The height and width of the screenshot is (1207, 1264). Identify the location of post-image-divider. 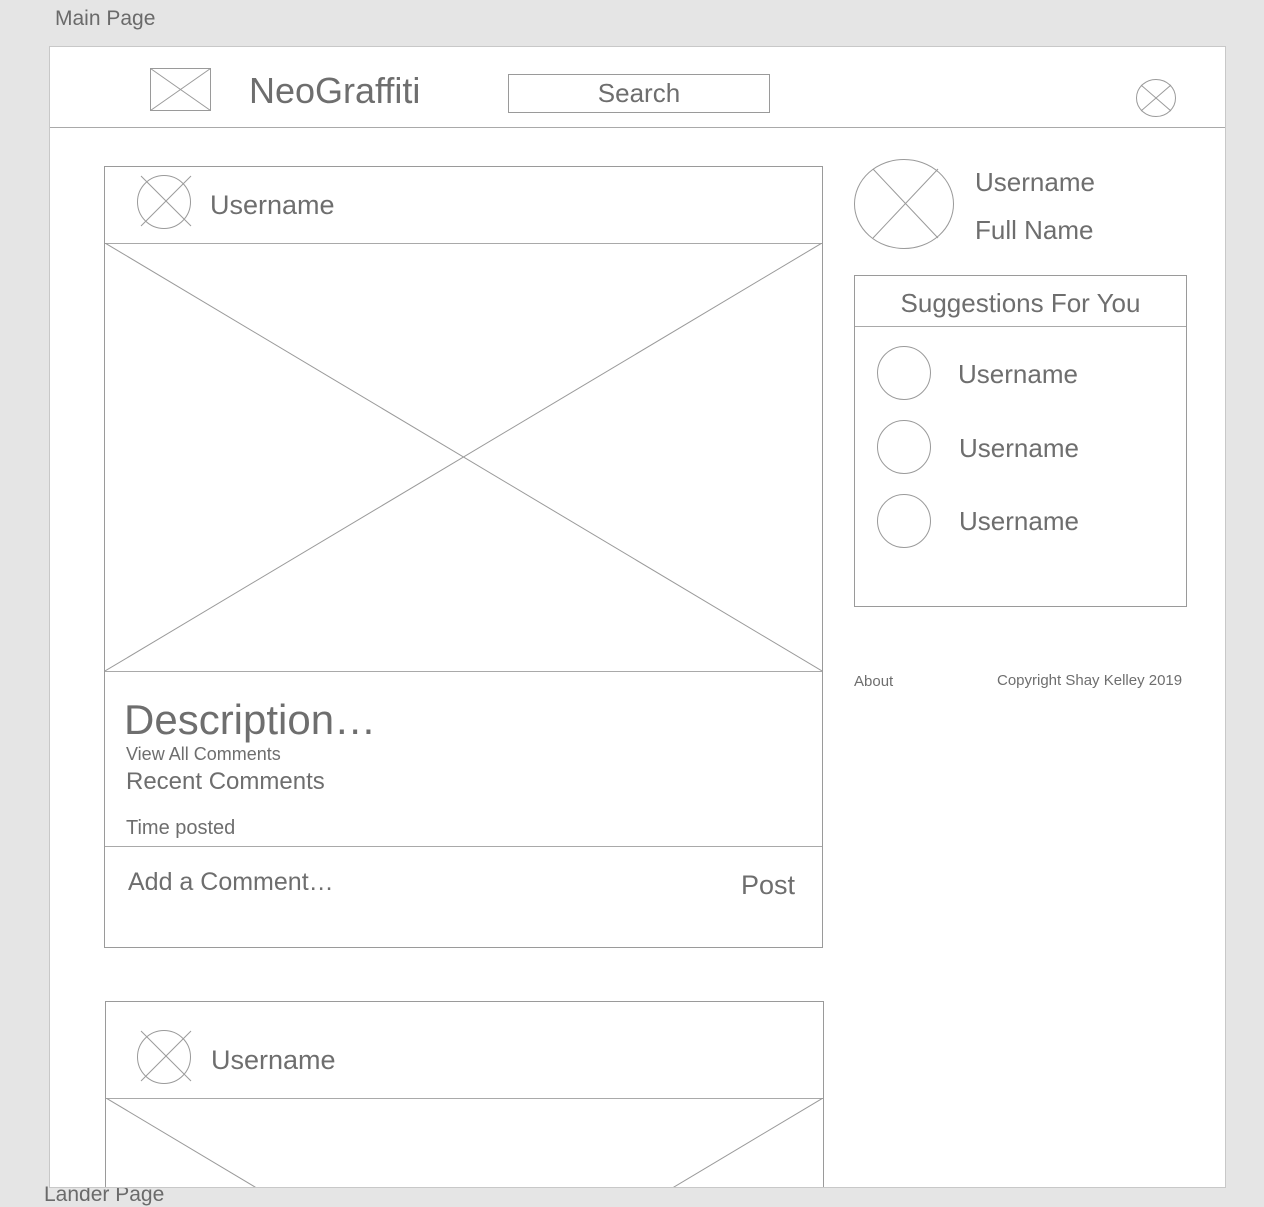
(463, 671).